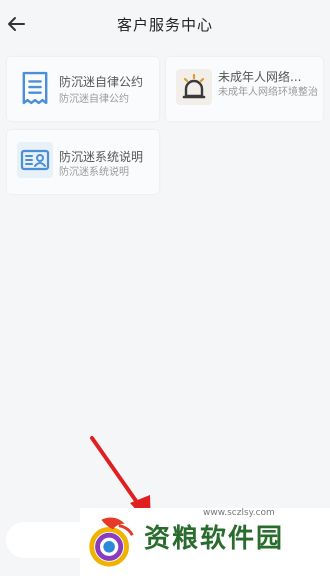 The image size is (330, 576). I want to click on alarm-light-icon, so click(194, 87).